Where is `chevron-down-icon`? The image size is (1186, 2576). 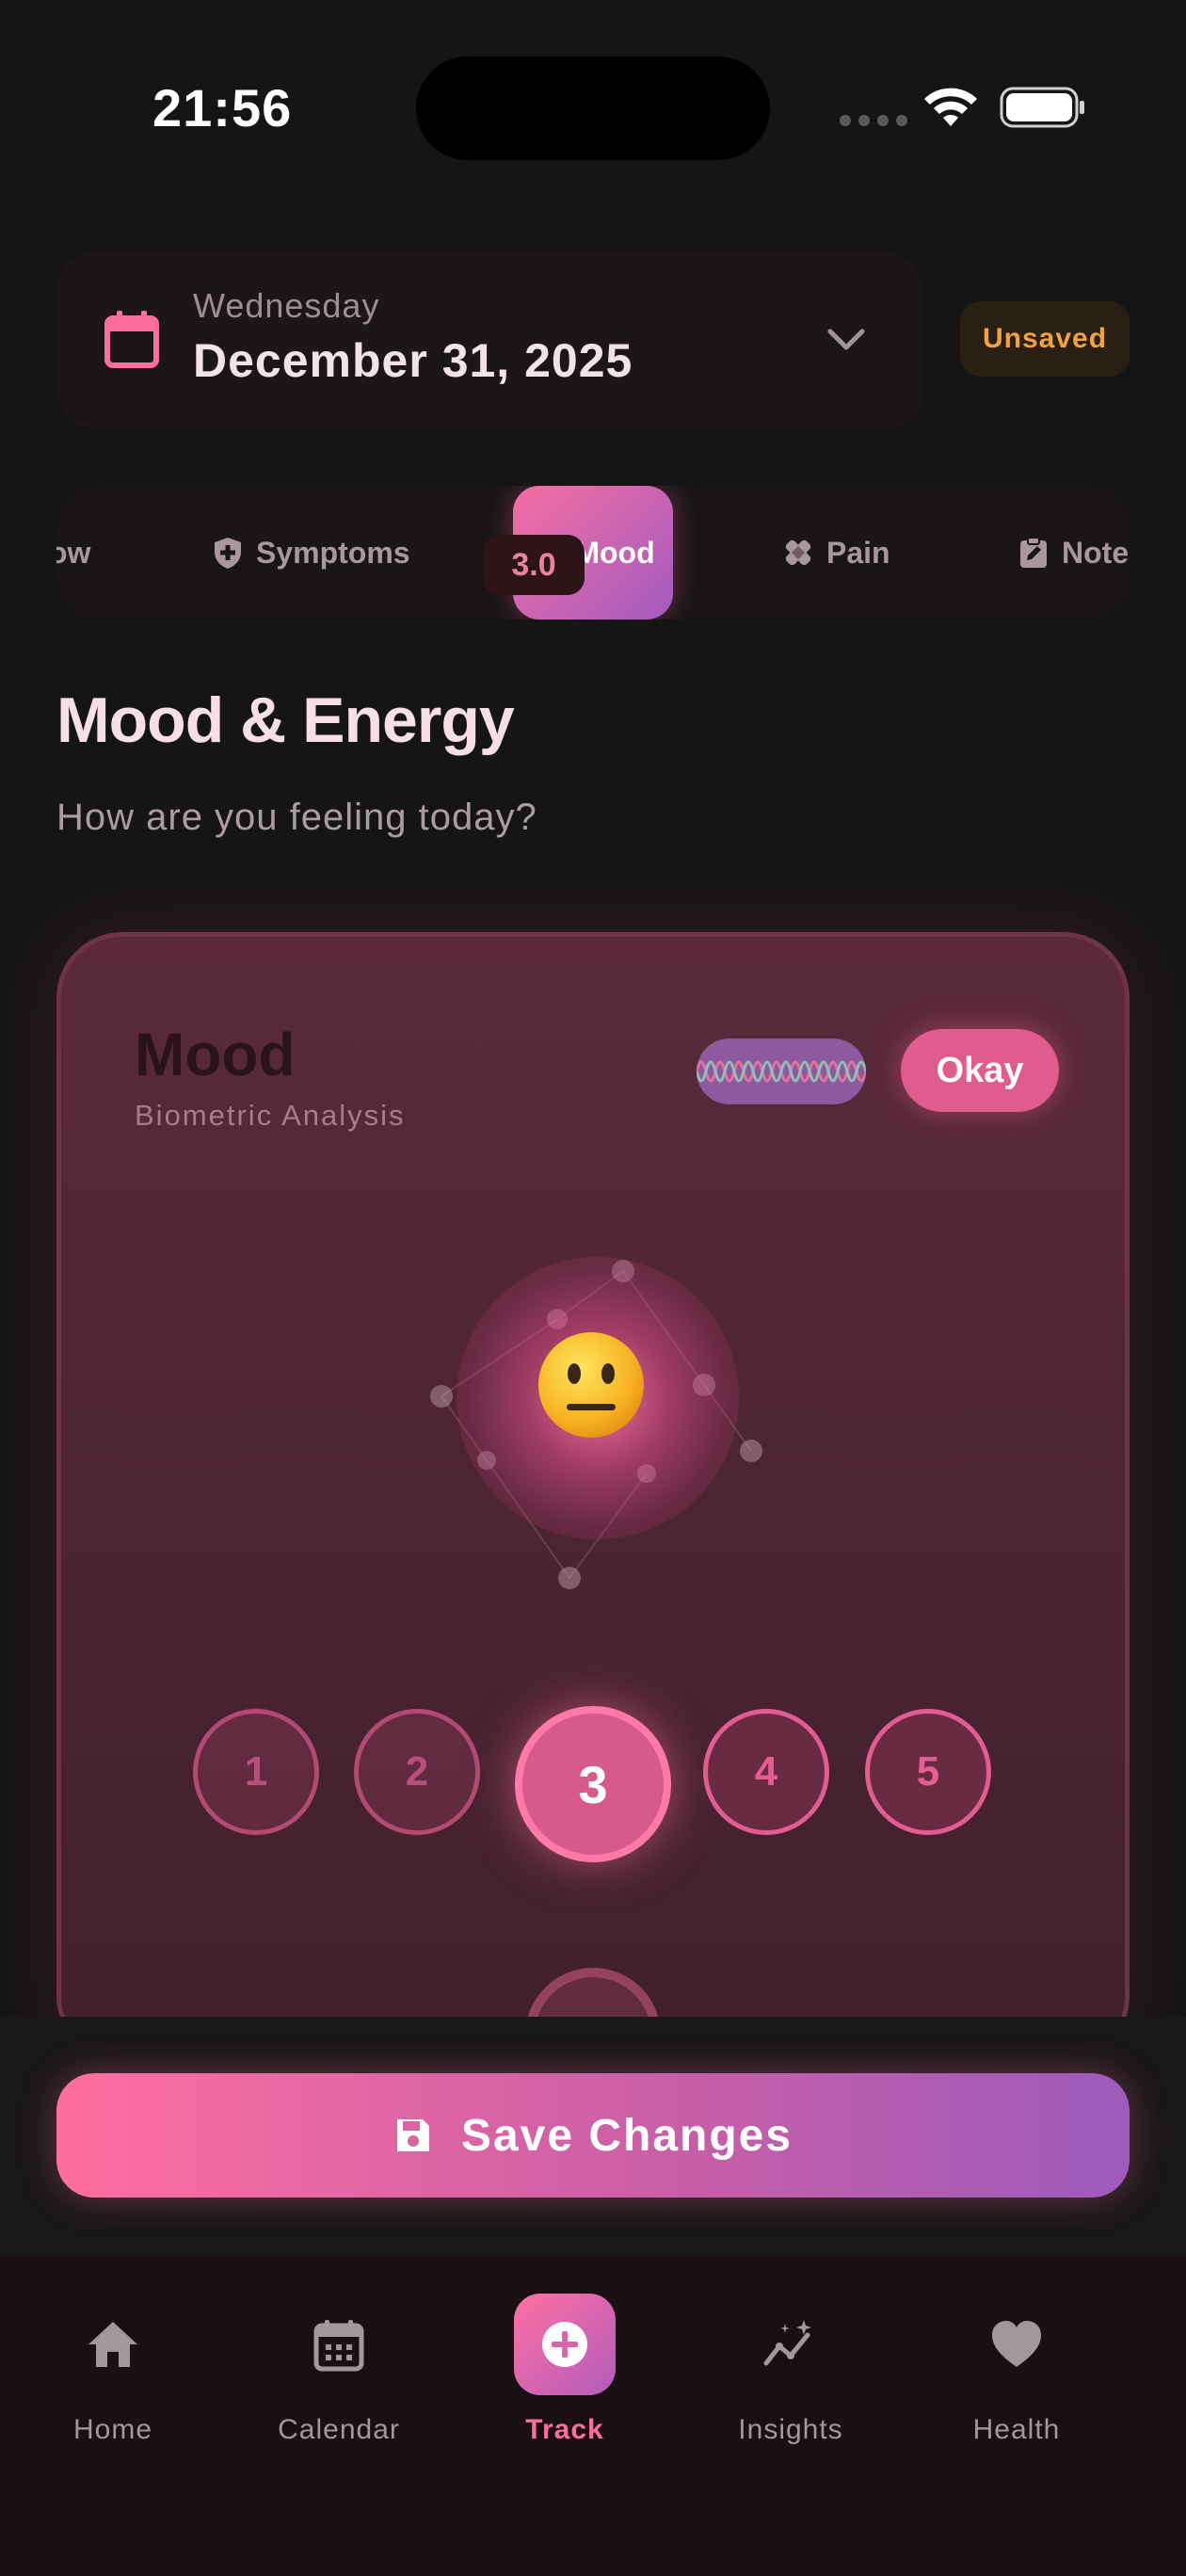
chevron-down-icon is located at coordinates (846, 339).